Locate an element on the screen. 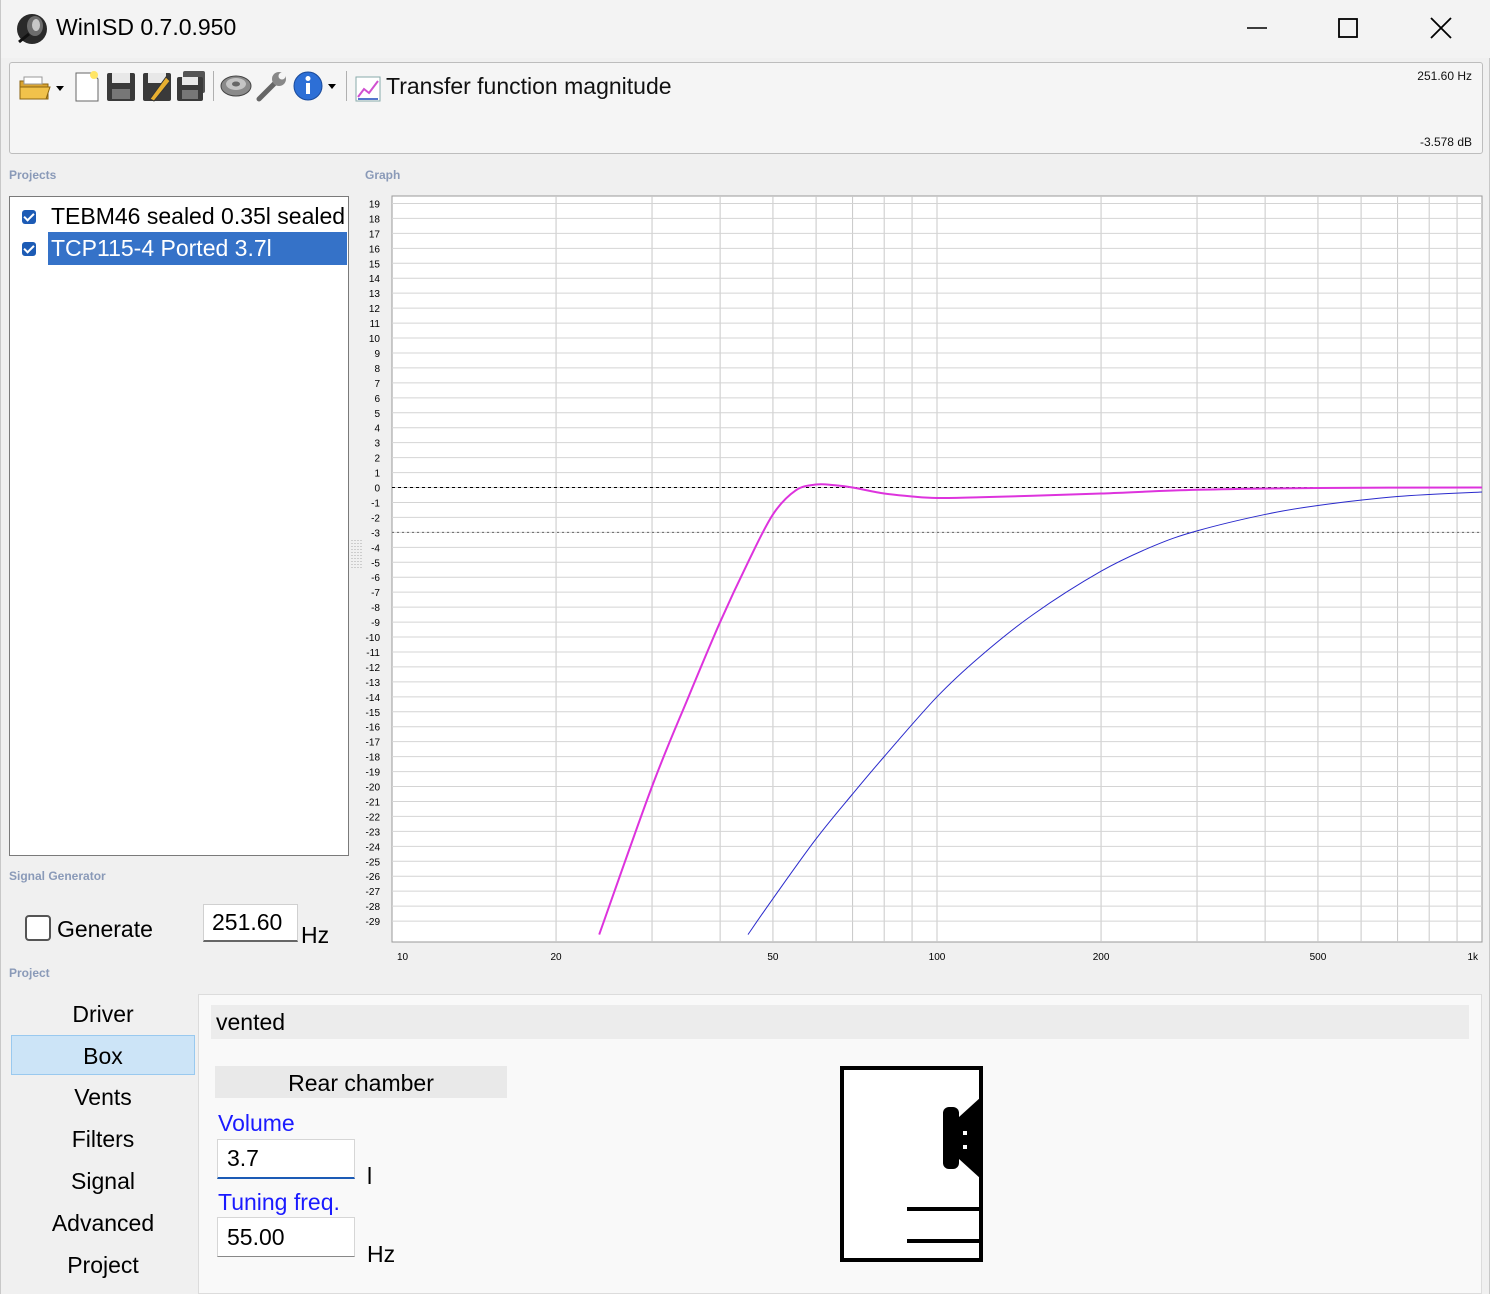 Image resolution: width=1490 pixels, height=1294 pixels. y-tick-label: 5 is located at coordinates (377, 414).